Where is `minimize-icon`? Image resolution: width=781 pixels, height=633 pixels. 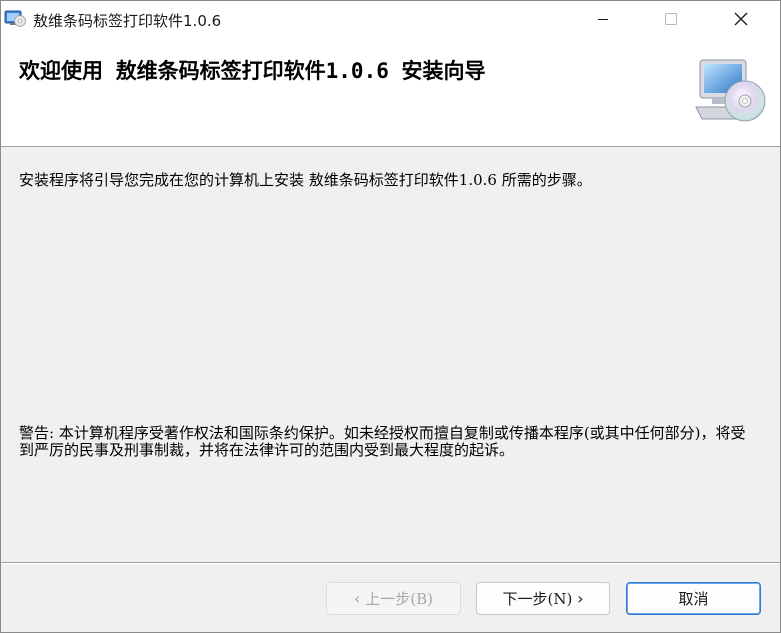
minimize-icon is located at coordinates (603, 19).